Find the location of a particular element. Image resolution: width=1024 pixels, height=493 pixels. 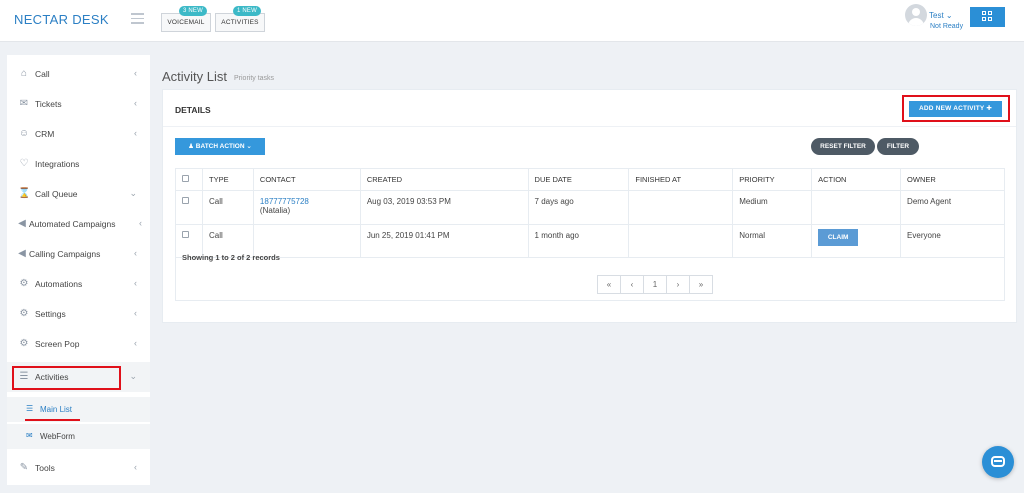

owner-cell: Demo Agent is located at coordinates (952, 207).